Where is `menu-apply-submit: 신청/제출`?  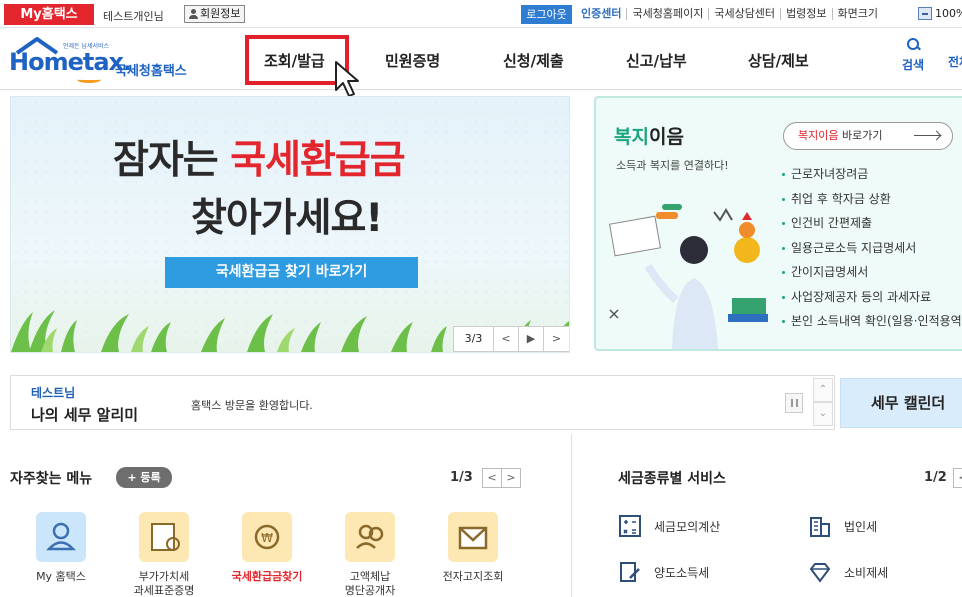 menu-apply-submit: 신청/제출 is located at coordinates (533, 60).